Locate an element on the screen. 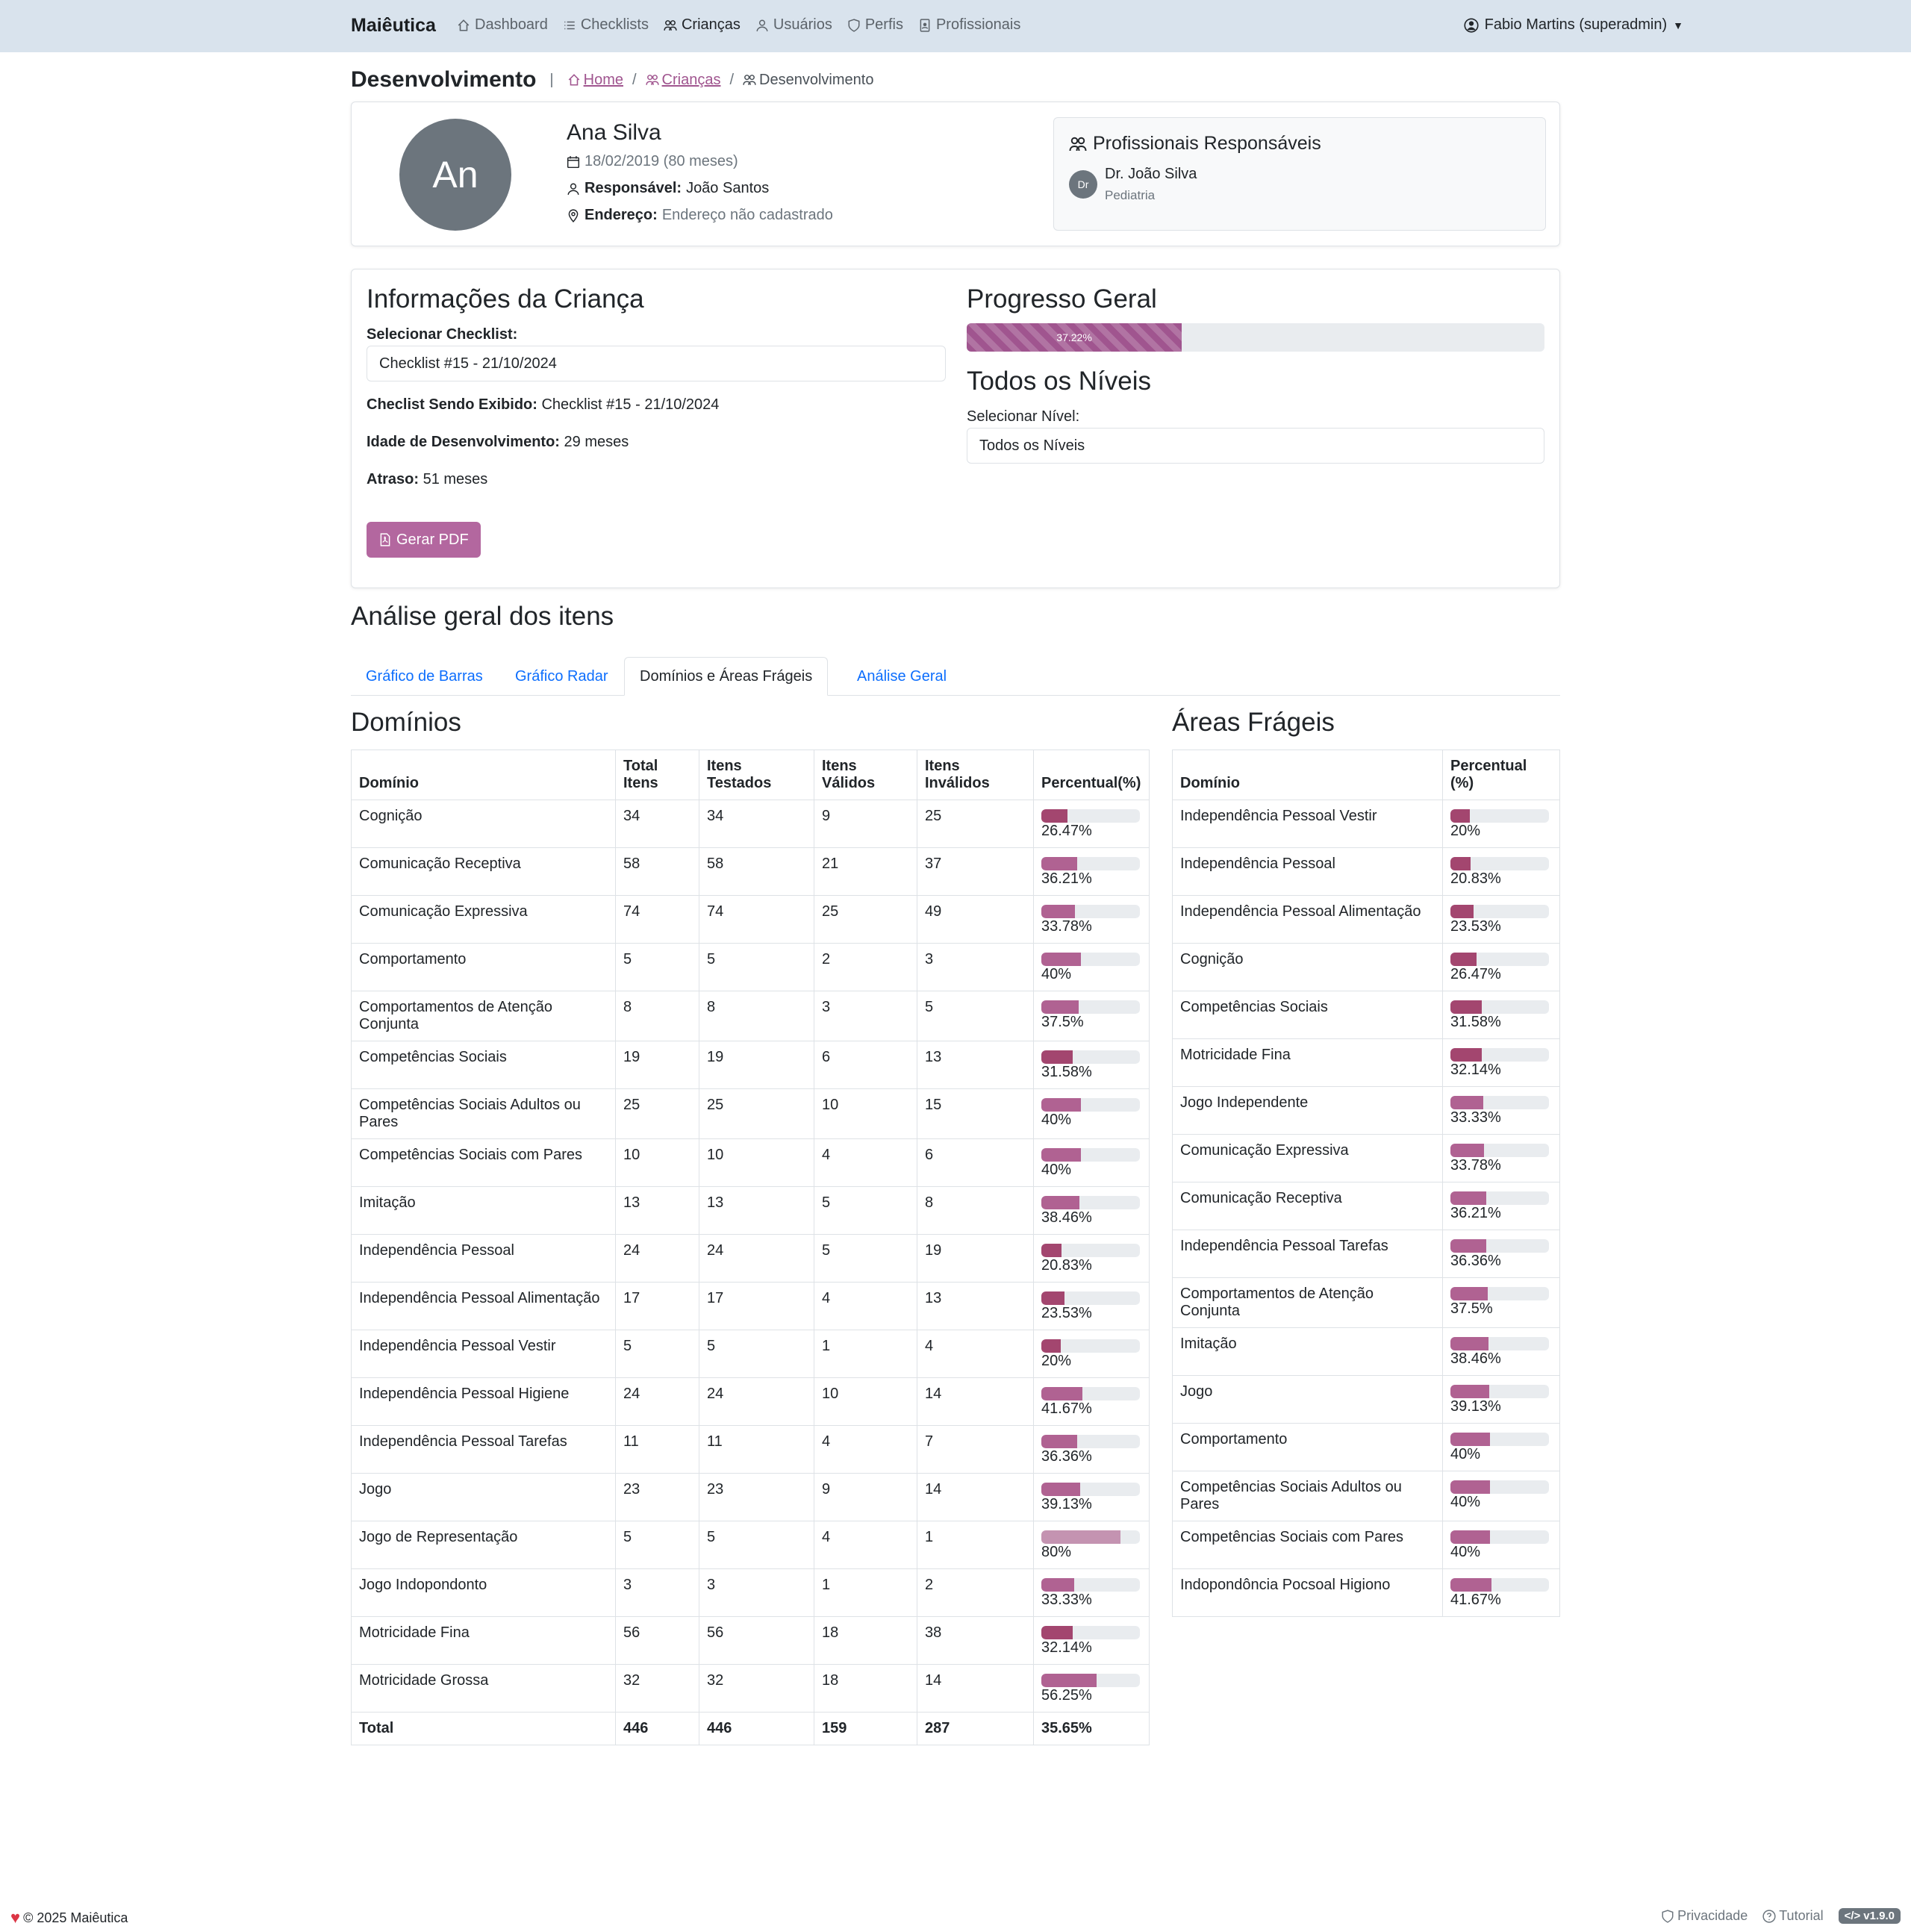 Image resolution: width=1911 pixels, height=1932 pixels. table-row: Comportamentos de Atenção Conjunta 37.5% is located at coordinates (1366, 1303).